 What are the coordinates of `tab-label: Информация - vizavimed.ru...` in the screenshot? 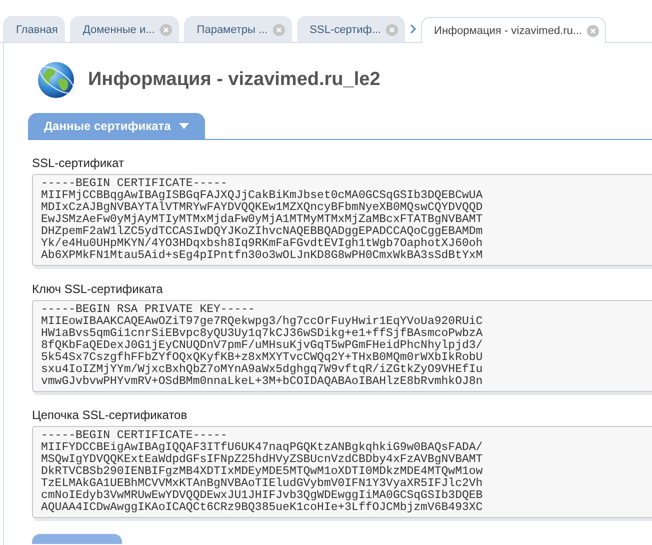 It's located at (508, 30).